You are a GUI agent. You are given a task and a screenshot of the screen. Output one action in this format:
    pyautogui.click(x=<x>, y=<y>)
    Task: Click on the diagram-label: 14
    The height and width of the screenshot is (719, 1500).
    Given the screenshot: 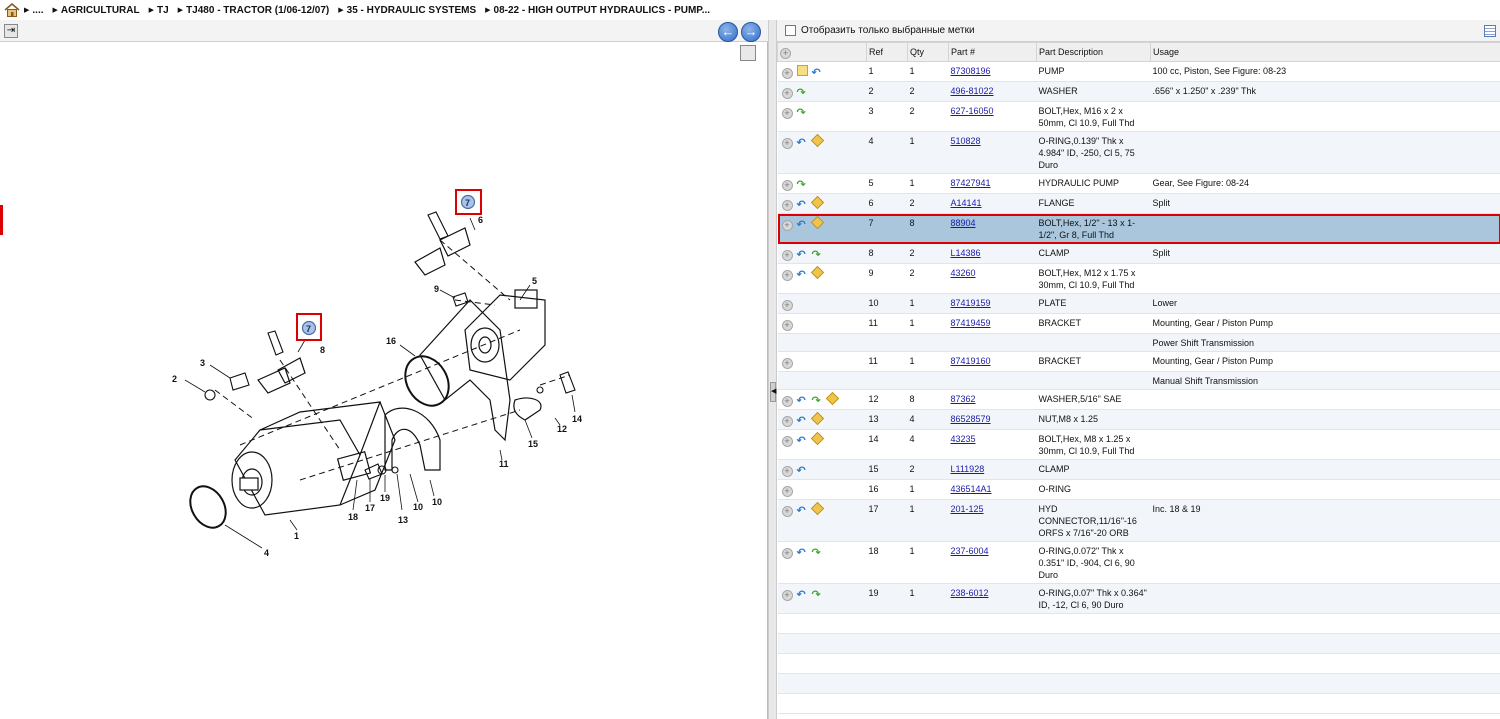 What is the action you would take?
    pyautogui.click(x=577, y=419)
    